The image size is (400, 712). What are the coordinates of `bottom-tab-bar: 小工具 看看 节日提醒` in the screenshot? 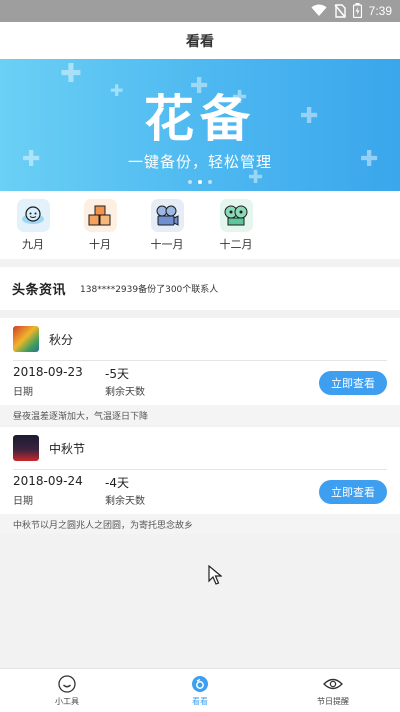 It's located at (200, 690).